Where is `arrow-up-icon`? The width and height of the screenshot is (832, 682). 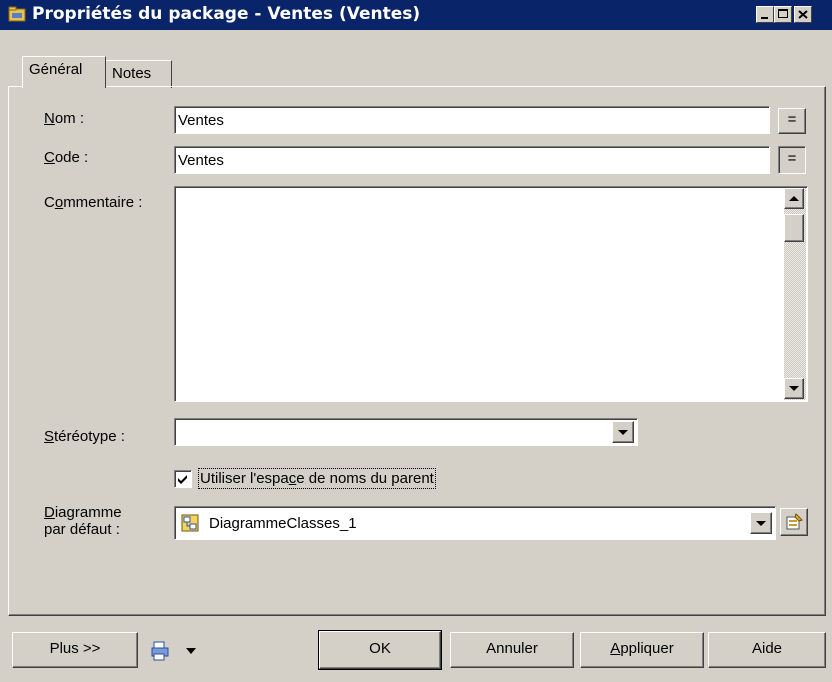
arrow-up-icon is located at coordinates (794, 198).